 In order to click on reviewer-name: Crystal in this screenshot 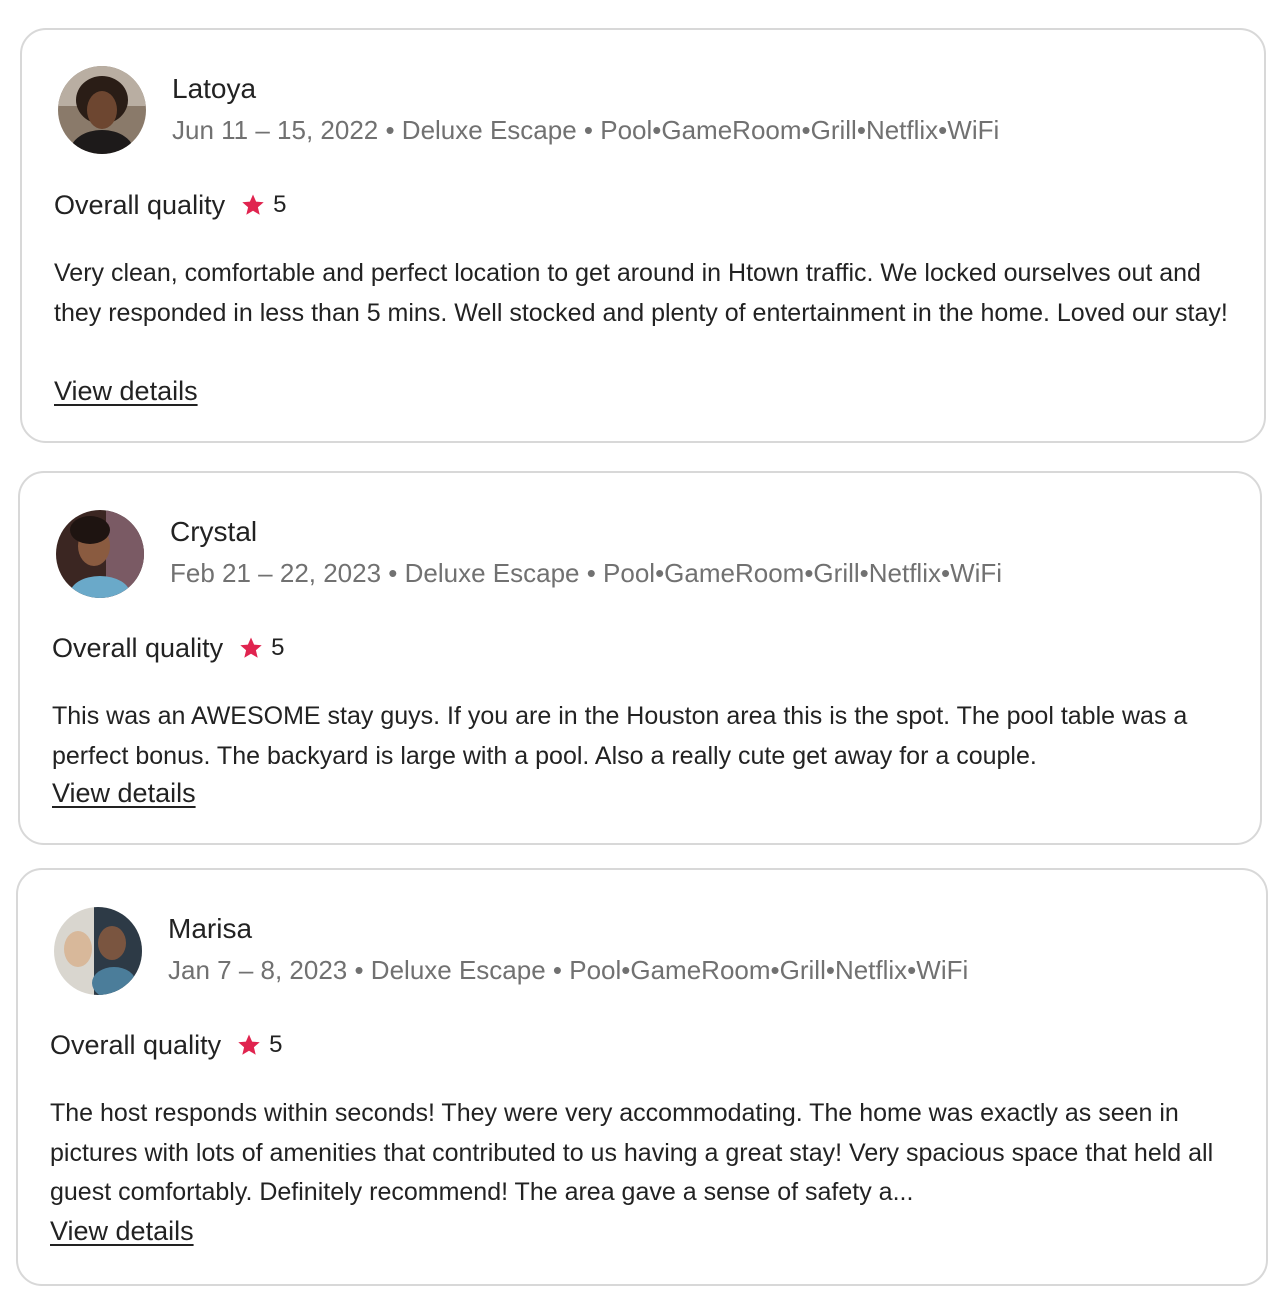, I will do `click(214, 531)`.